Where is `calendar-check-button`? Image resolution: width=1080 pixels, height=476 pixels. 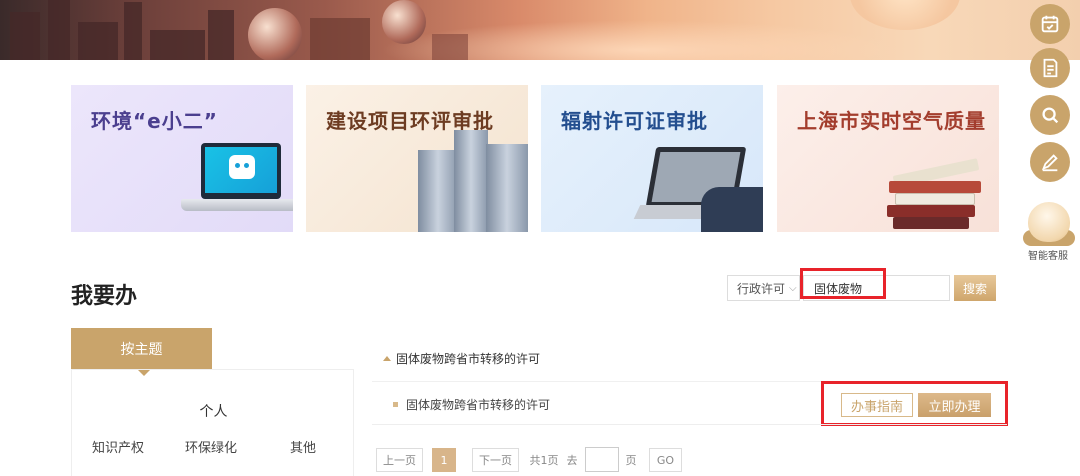
calendar-check-button is located at coordinates (1050, 24).